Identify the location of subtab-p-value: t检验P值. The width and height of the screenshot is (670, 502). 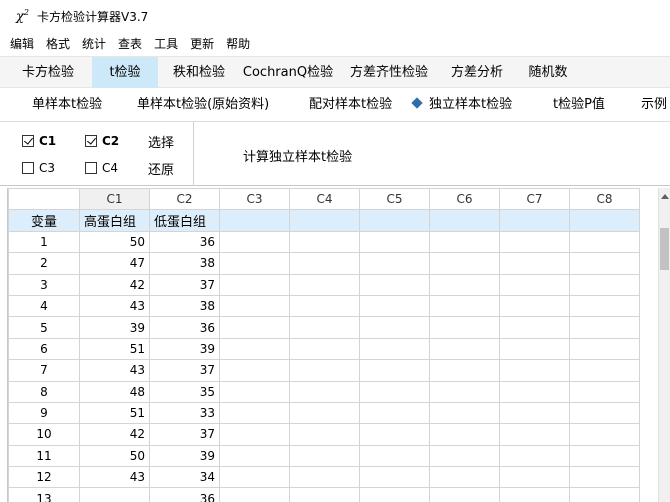
(579, 105).